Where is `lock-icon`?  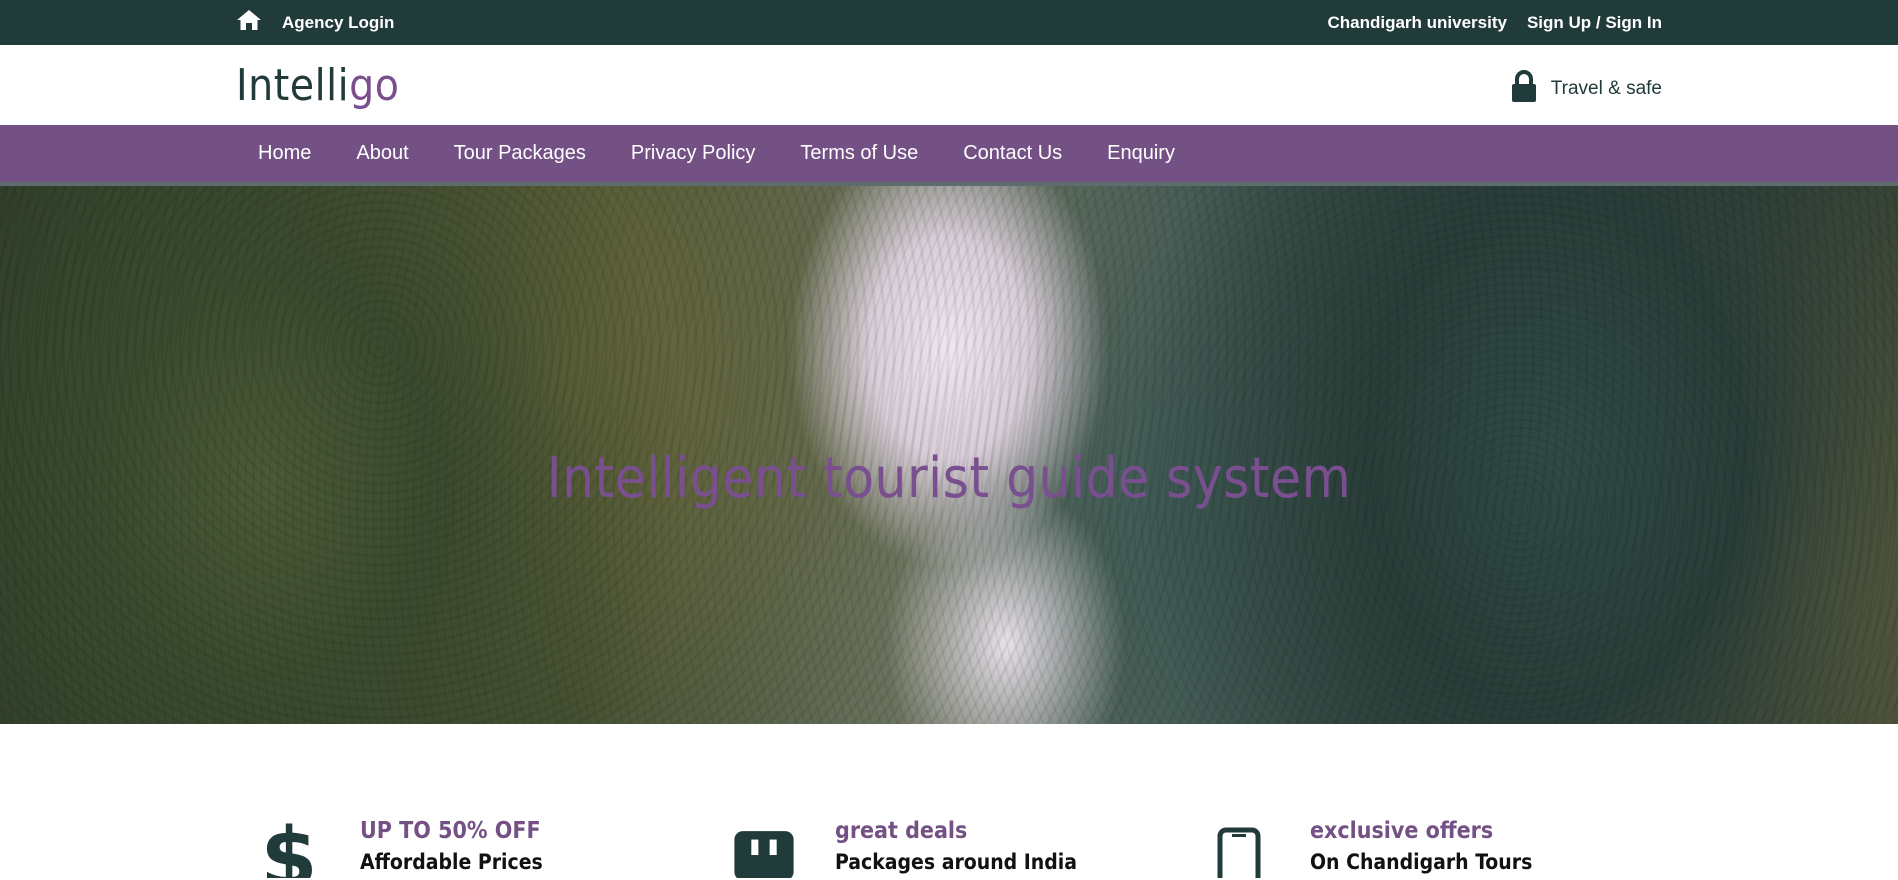
lock-icon is located at coordinates (1524, 89).